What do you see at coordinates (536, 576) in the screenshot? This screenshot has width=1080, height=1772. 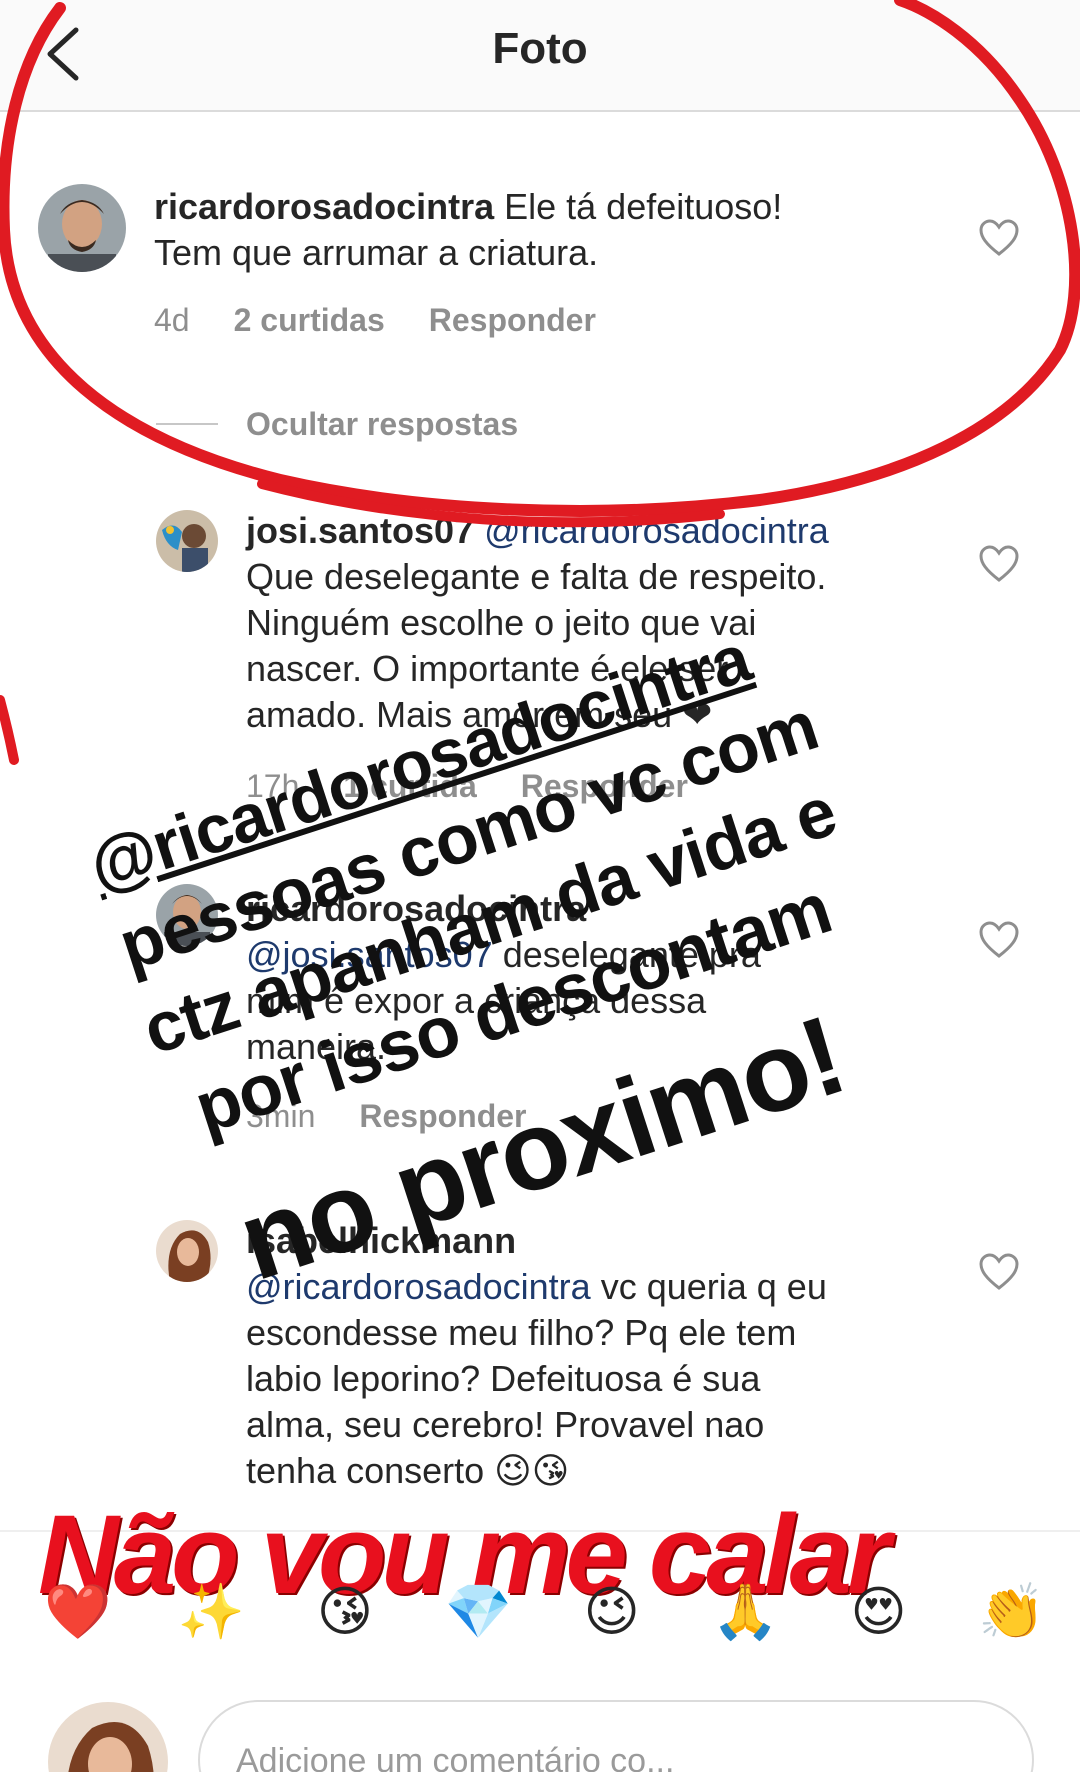 I see `comment-text: Que deselegante e falta de respeito.` at bounding box center [536, 576].